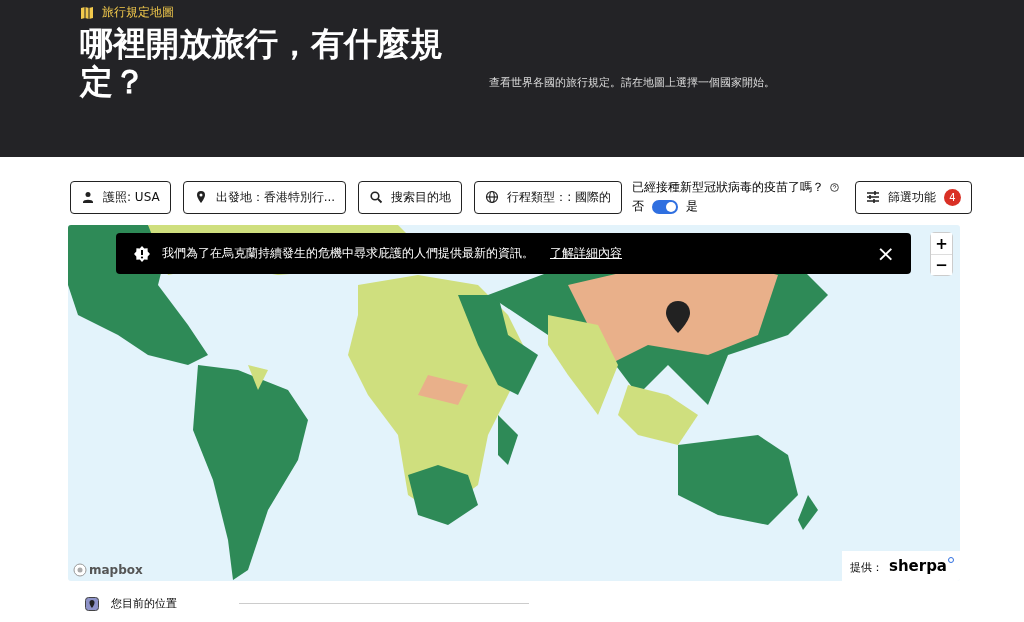  Describe the element at coordinates (142, 253) in the screenshot. I see `alert-icon` at that location.